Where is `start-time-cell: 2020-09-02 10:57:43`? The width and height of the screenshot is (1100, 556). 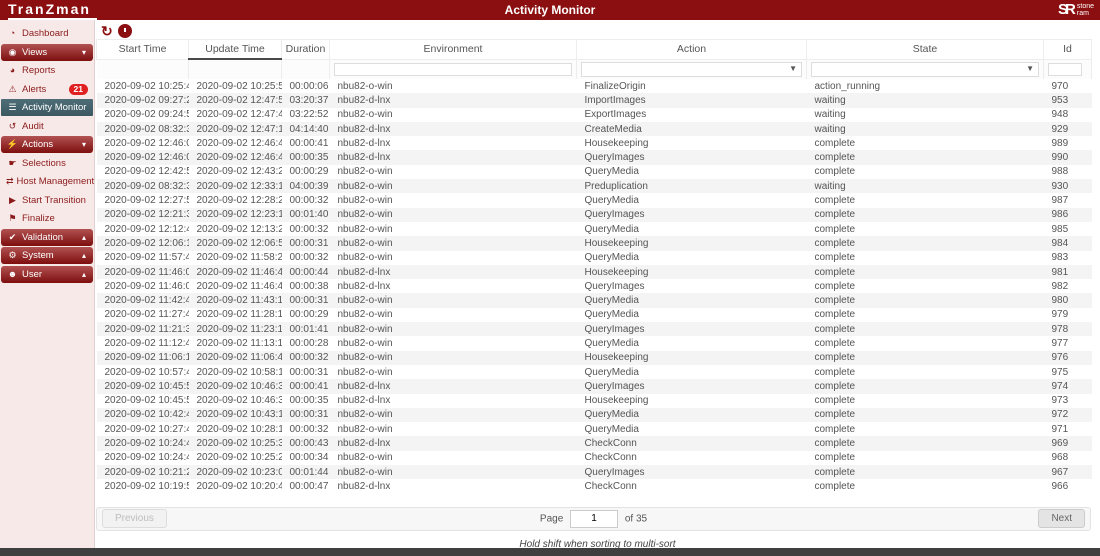
start-time-cell: 2020-09-02 10:57:43 is located at coordinates (146, 372).